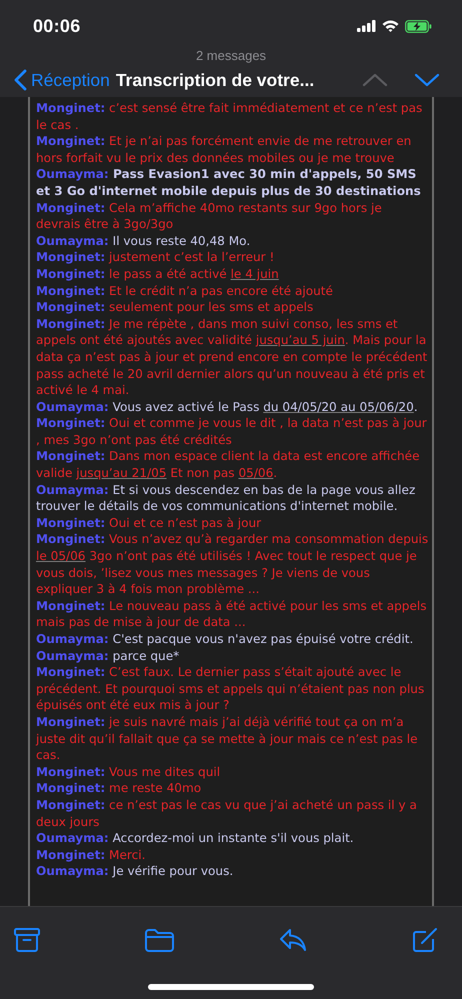  I want to click on archive-icon, so click(27, 940).